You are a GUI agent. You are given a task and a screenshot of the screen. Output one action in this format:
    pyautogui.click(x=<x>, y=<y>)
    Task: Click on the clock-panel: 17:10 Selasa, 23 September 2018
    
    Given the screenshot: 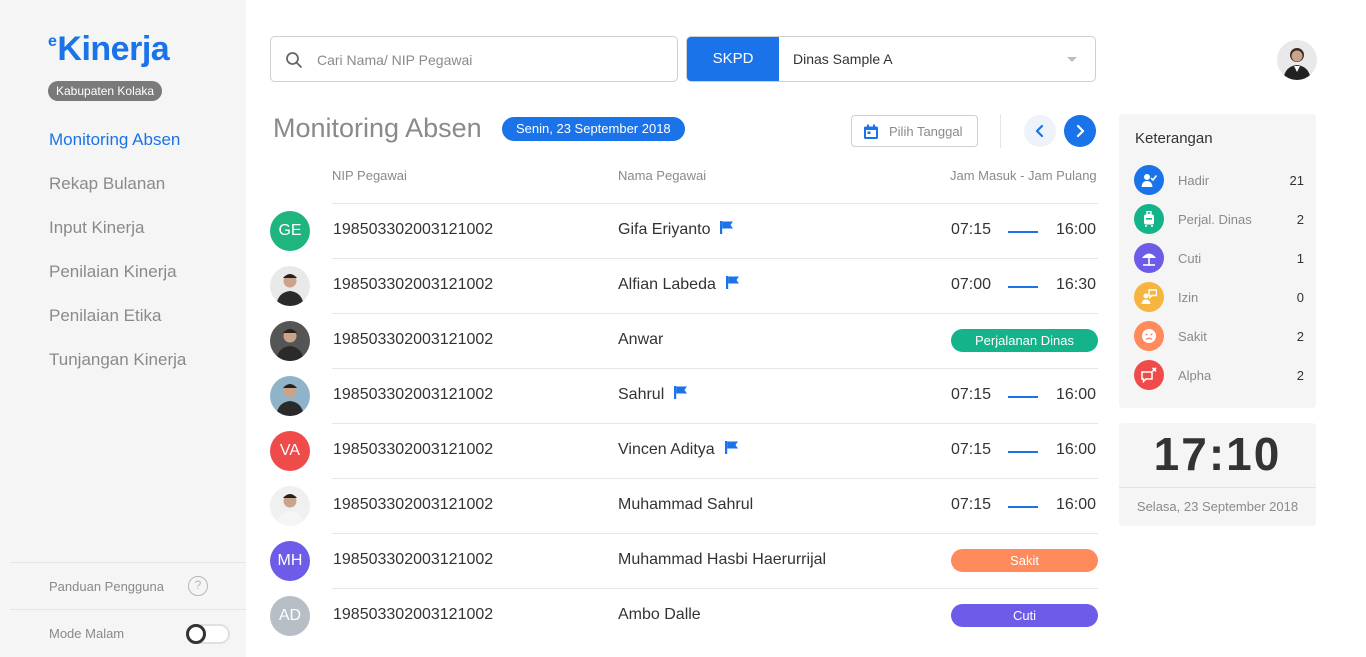 What is the action you would take?
    pyautogui.click(x=1217, y=474)
    